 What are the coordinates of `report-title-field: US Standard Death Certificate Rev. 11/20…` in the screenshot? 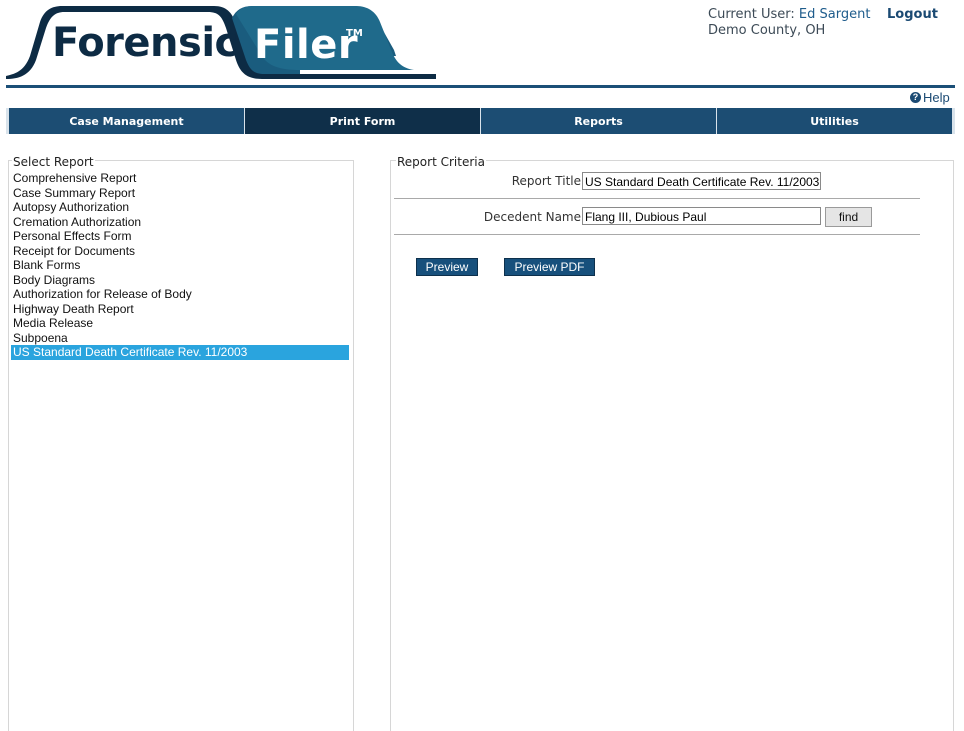 It's located at (701, 181).